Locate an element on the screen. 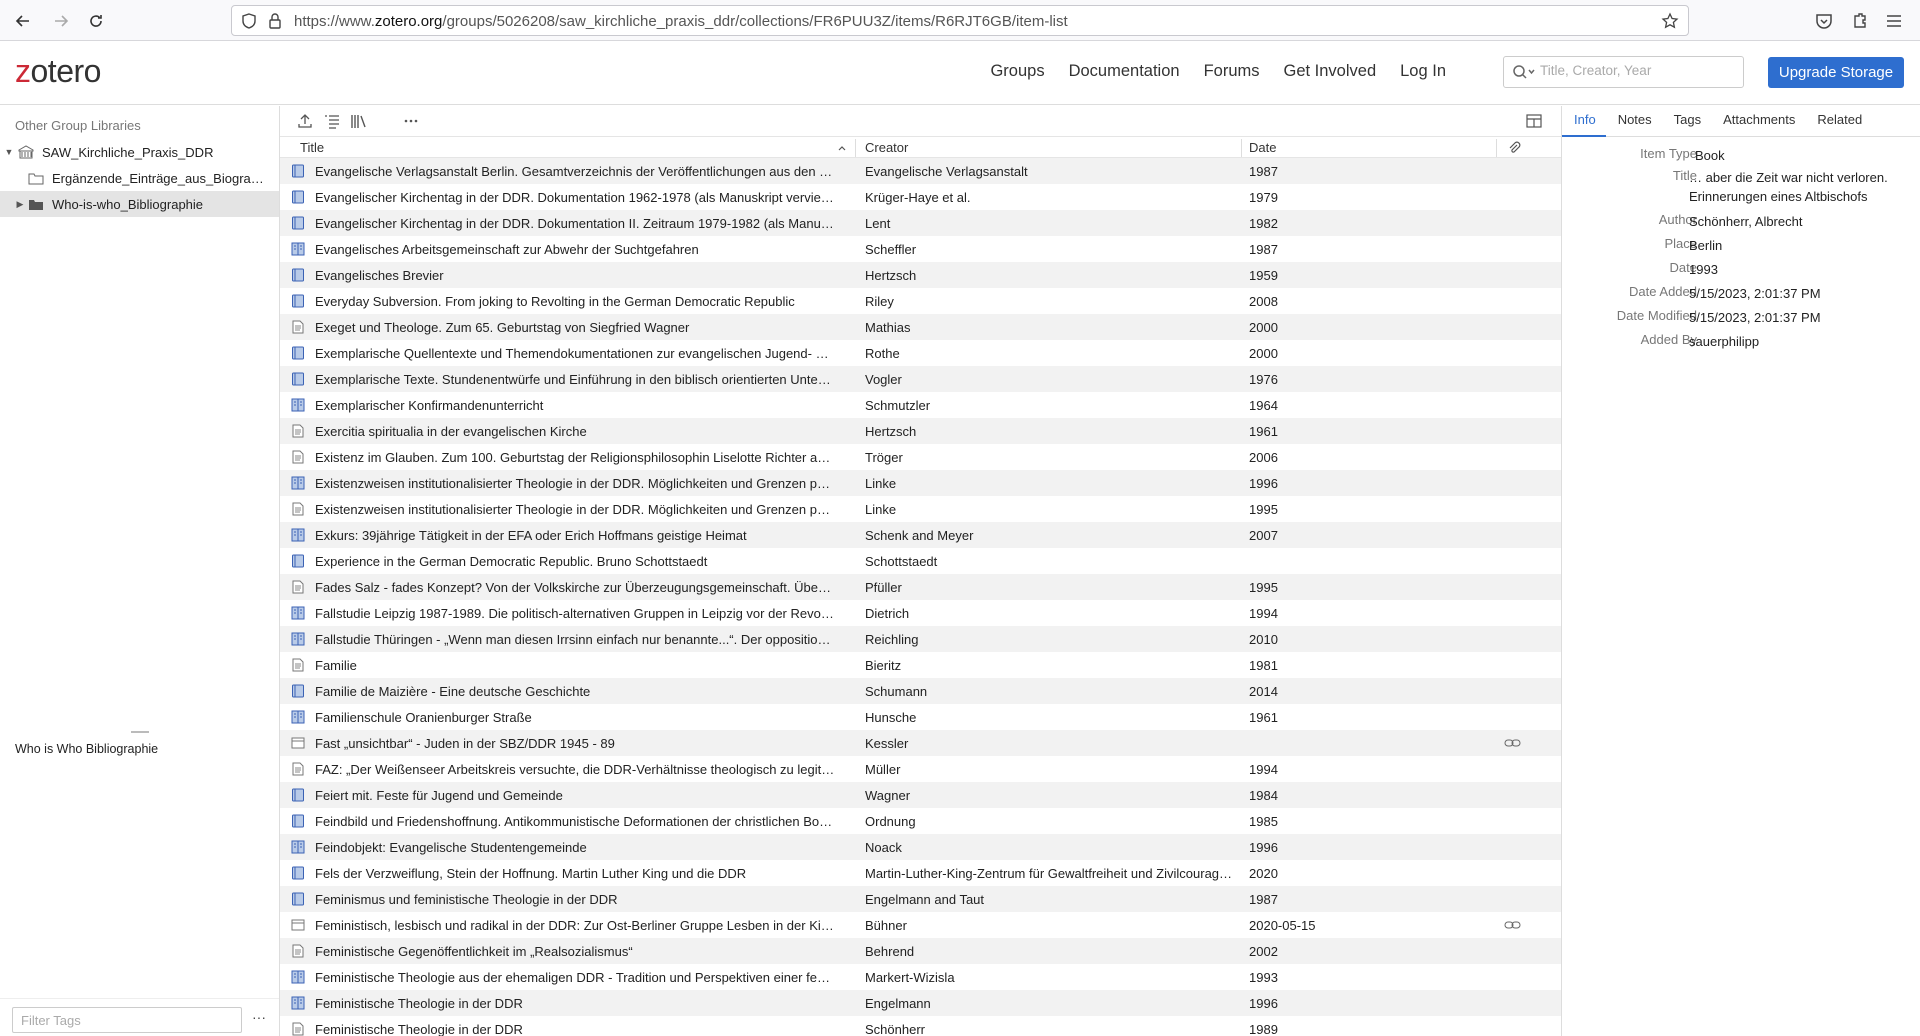 The image size is (1920, 1036). field-label: Date Modified is located at coordinates (1656, 315).